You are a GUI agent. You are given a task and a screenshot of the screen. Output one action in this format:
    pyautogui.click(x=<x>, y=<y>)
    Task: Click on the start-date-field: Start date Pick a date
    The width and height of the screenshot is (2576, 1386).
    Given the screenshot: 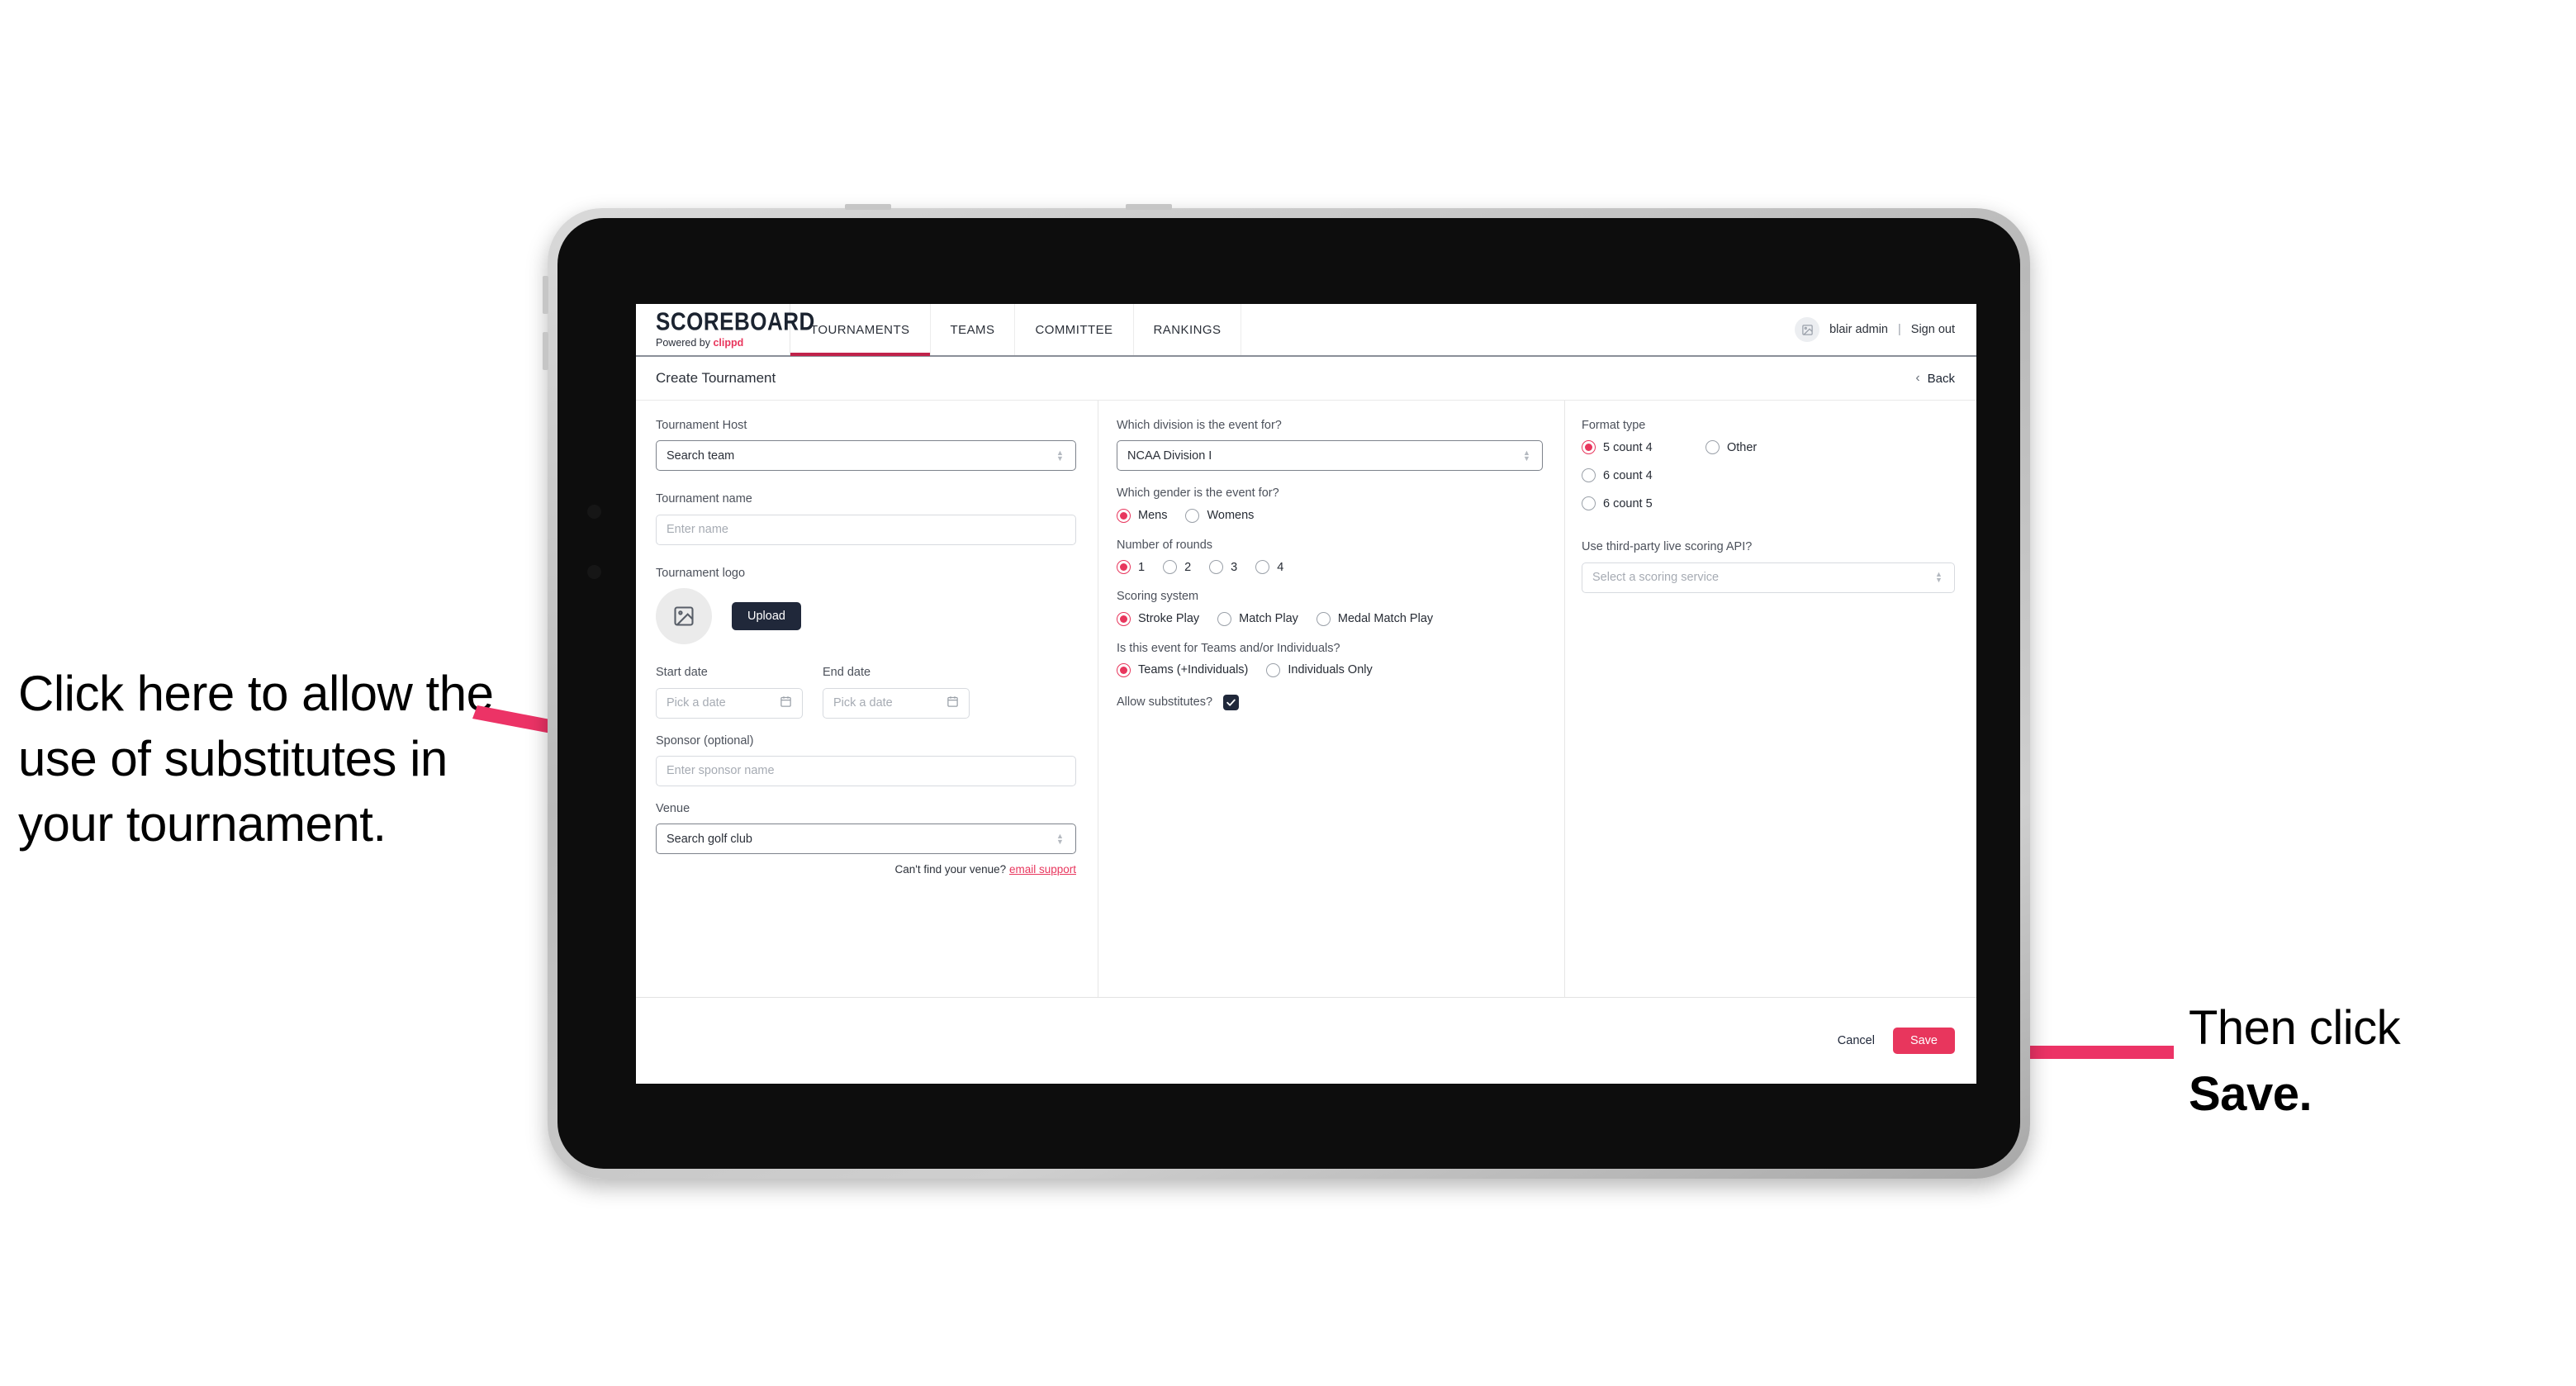 What is the action you would take?
    pyautogui.click(x=729, y=692)
    